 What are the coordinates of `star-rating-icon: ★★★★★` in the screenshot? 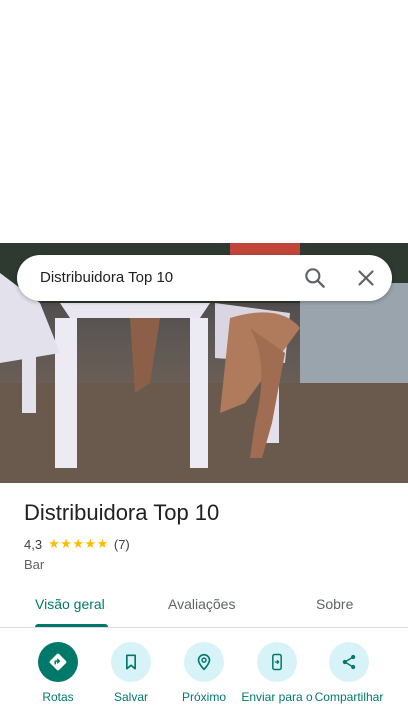 It's located at (78, 543).